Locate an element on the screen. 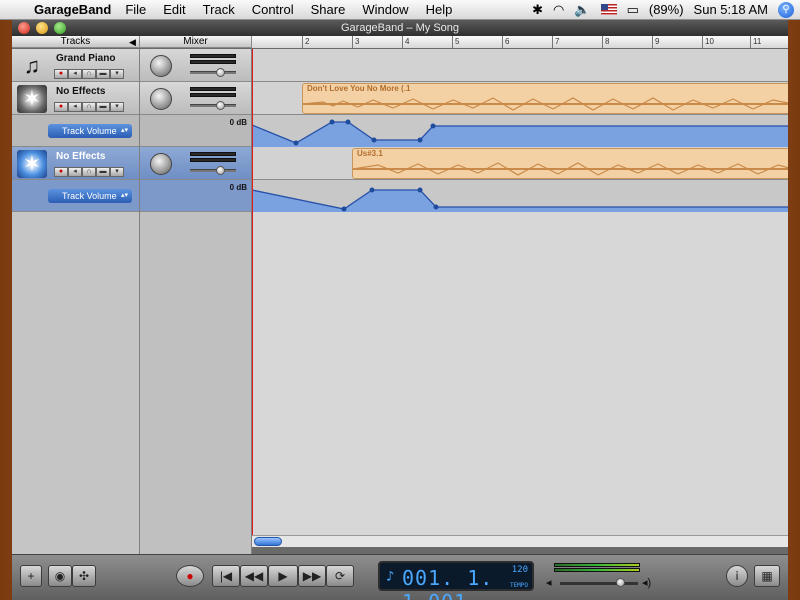 This screenshot has height=600, width=800. bluetooth-icon: ✱ is located at coordinates (537, 10).